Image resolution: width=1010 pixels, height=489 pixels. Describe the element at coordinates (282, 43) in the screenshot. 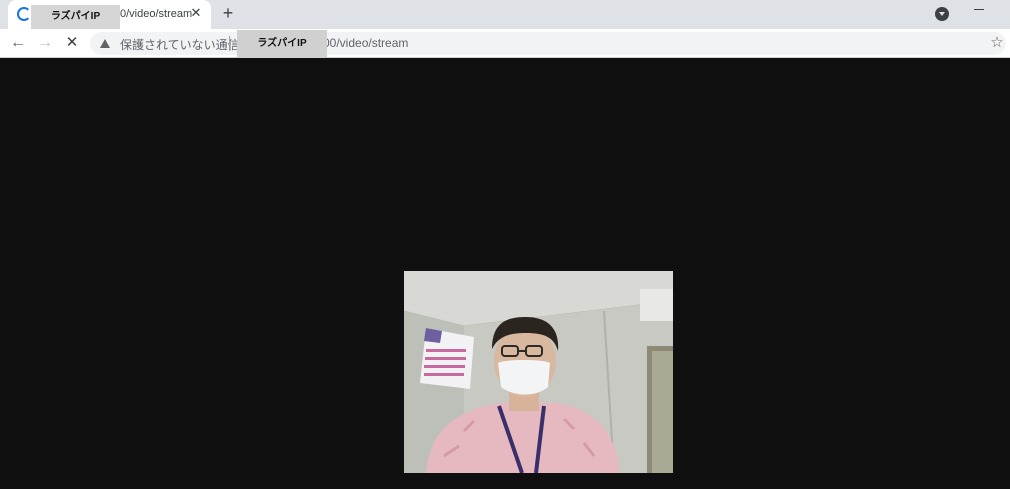

I see `redaction-url-label: ラズパイIP` at that location.